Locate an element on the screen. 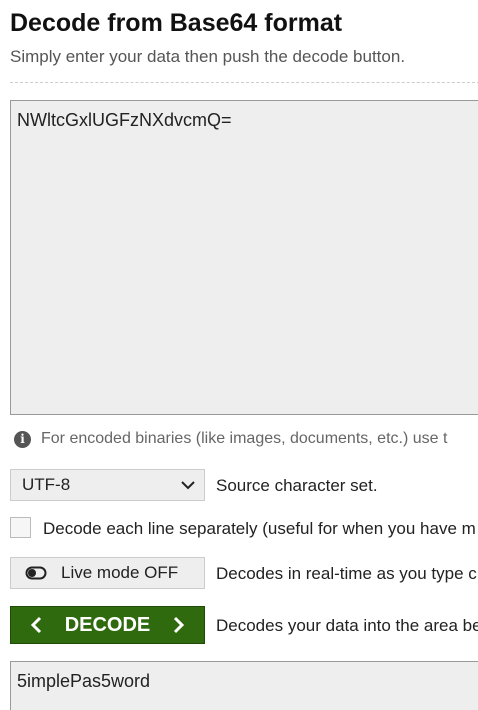 The width and height of the screenshot is (478, 710). decode-label: DECODE is located at coordinates (107, 624).